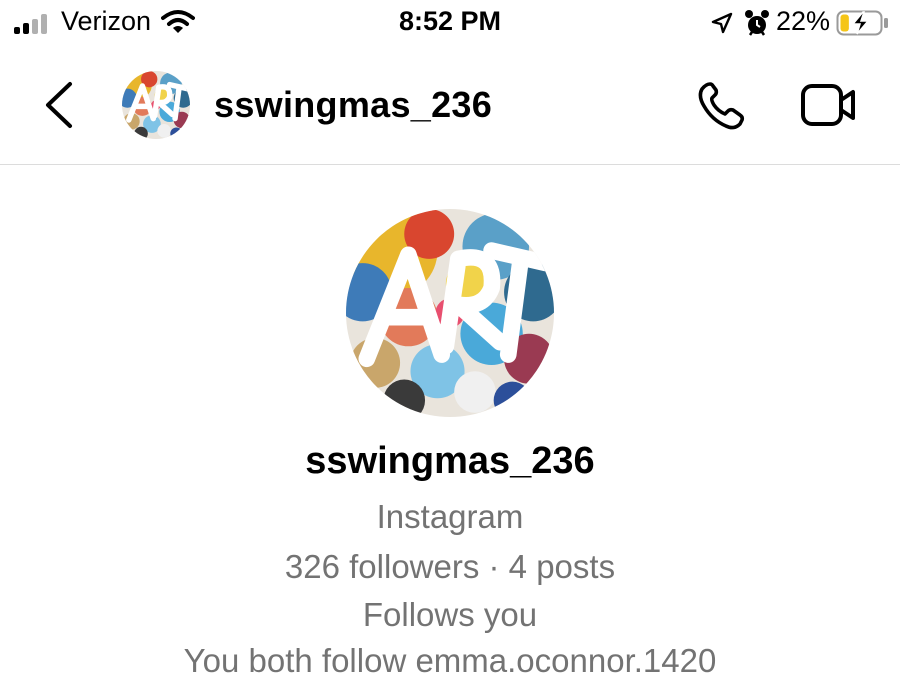  I want to click on battery-percent: 22%, so click(803, 21).